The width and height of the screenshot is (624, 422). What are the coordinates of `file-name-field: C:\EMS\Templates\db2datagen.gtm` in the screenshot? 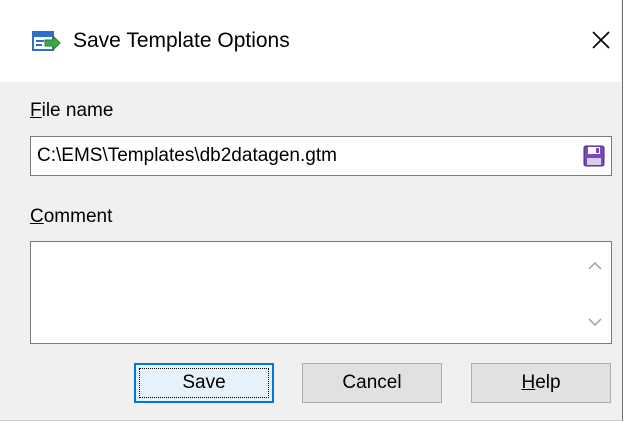 It's located at (321, 156).